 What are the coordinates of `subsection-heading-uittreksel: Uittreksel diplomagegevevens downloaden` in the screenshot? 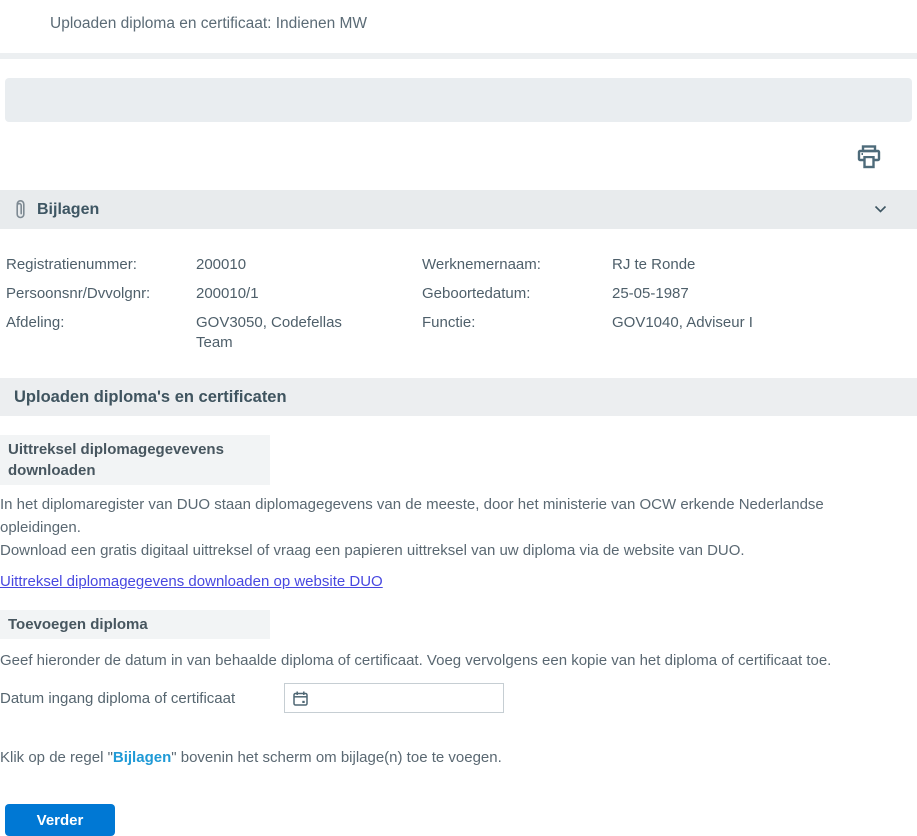 It's located at (135, 460).